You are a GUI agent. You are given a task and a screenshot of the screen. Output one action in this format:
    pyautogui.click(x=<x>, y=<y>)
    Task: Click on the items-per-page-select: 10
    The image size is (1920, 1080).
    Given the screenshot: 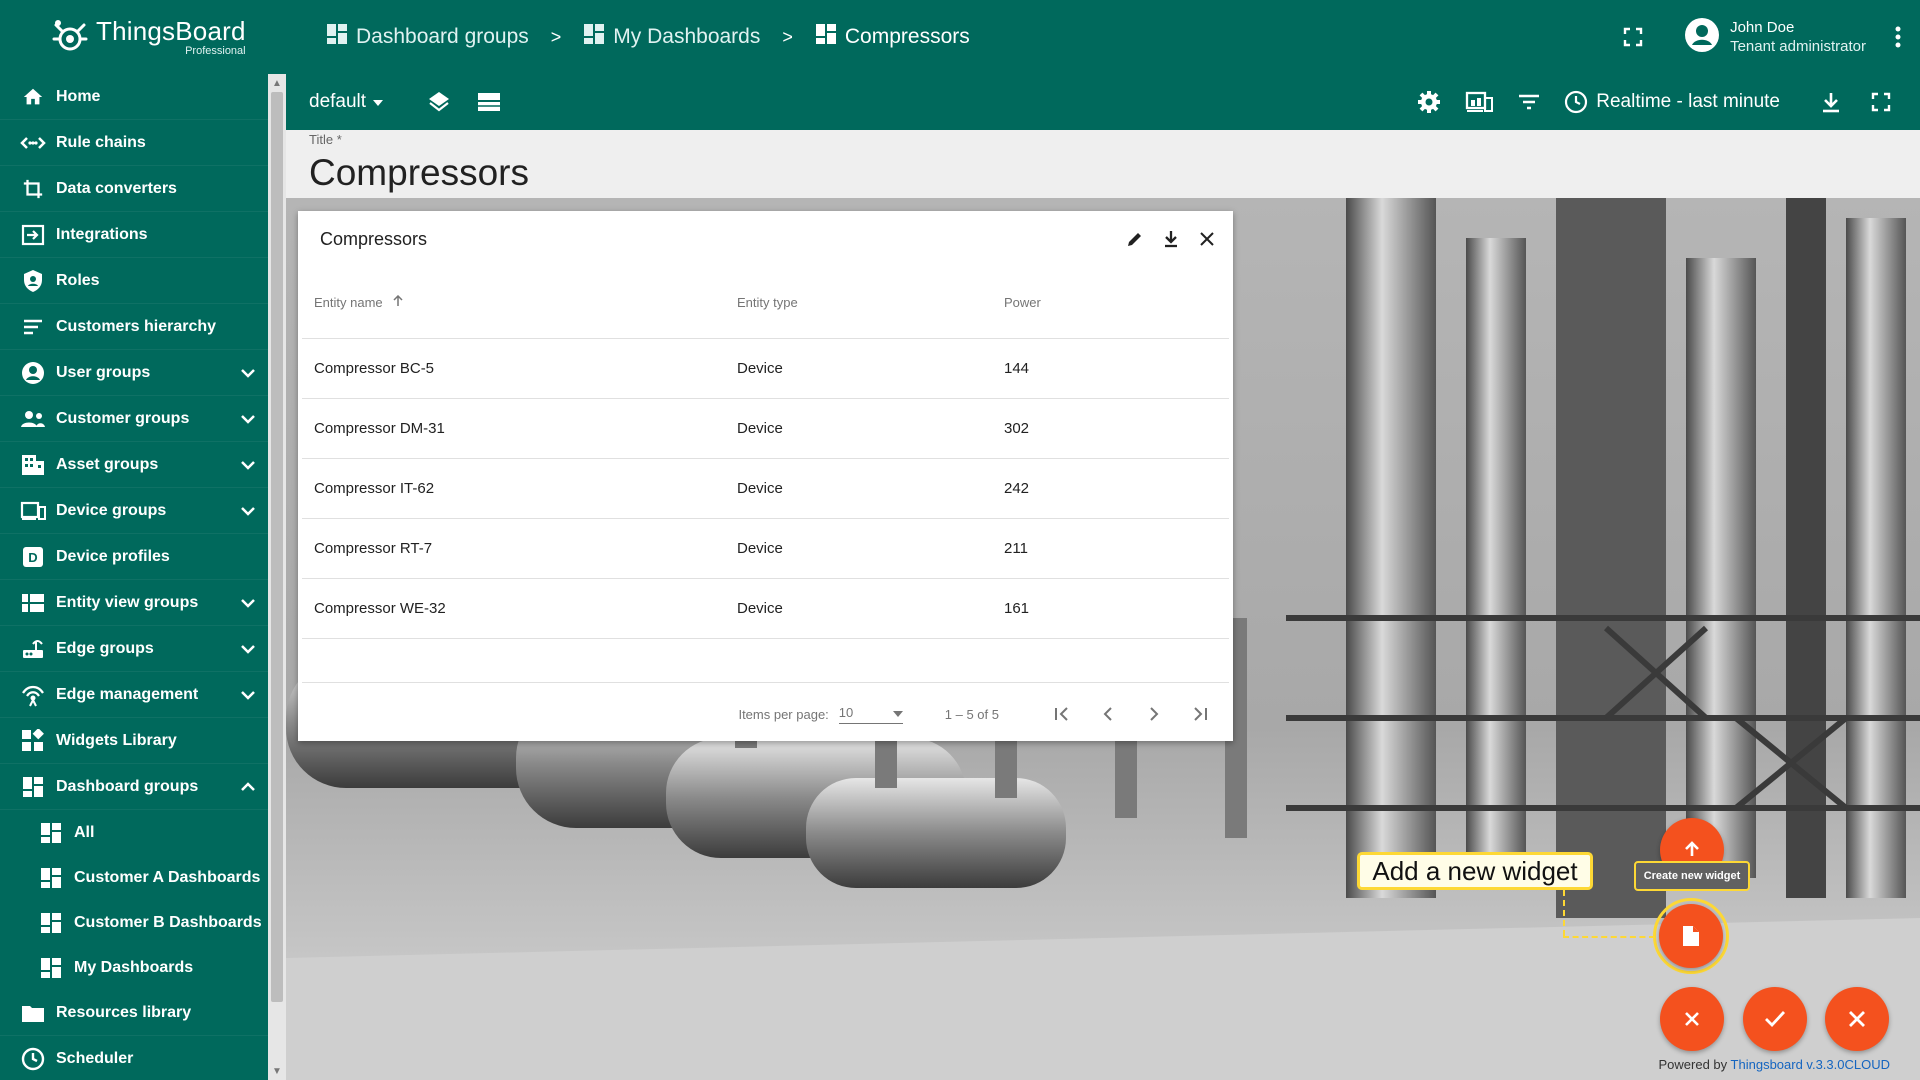 What is the action you would take?
    pyautogui.click(x=870, y=714)
    